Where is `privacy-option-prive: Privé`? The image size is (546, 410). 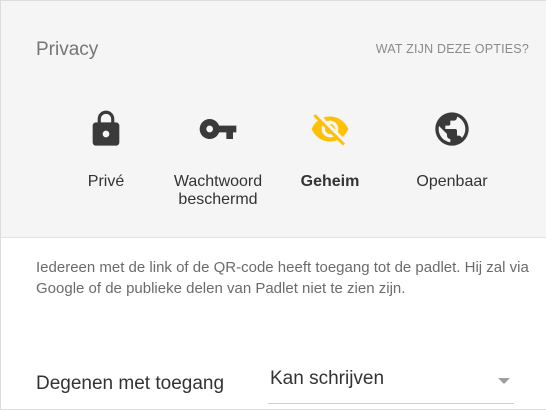 privacy-option-prive: Privé is located at coordinates (106, 169).